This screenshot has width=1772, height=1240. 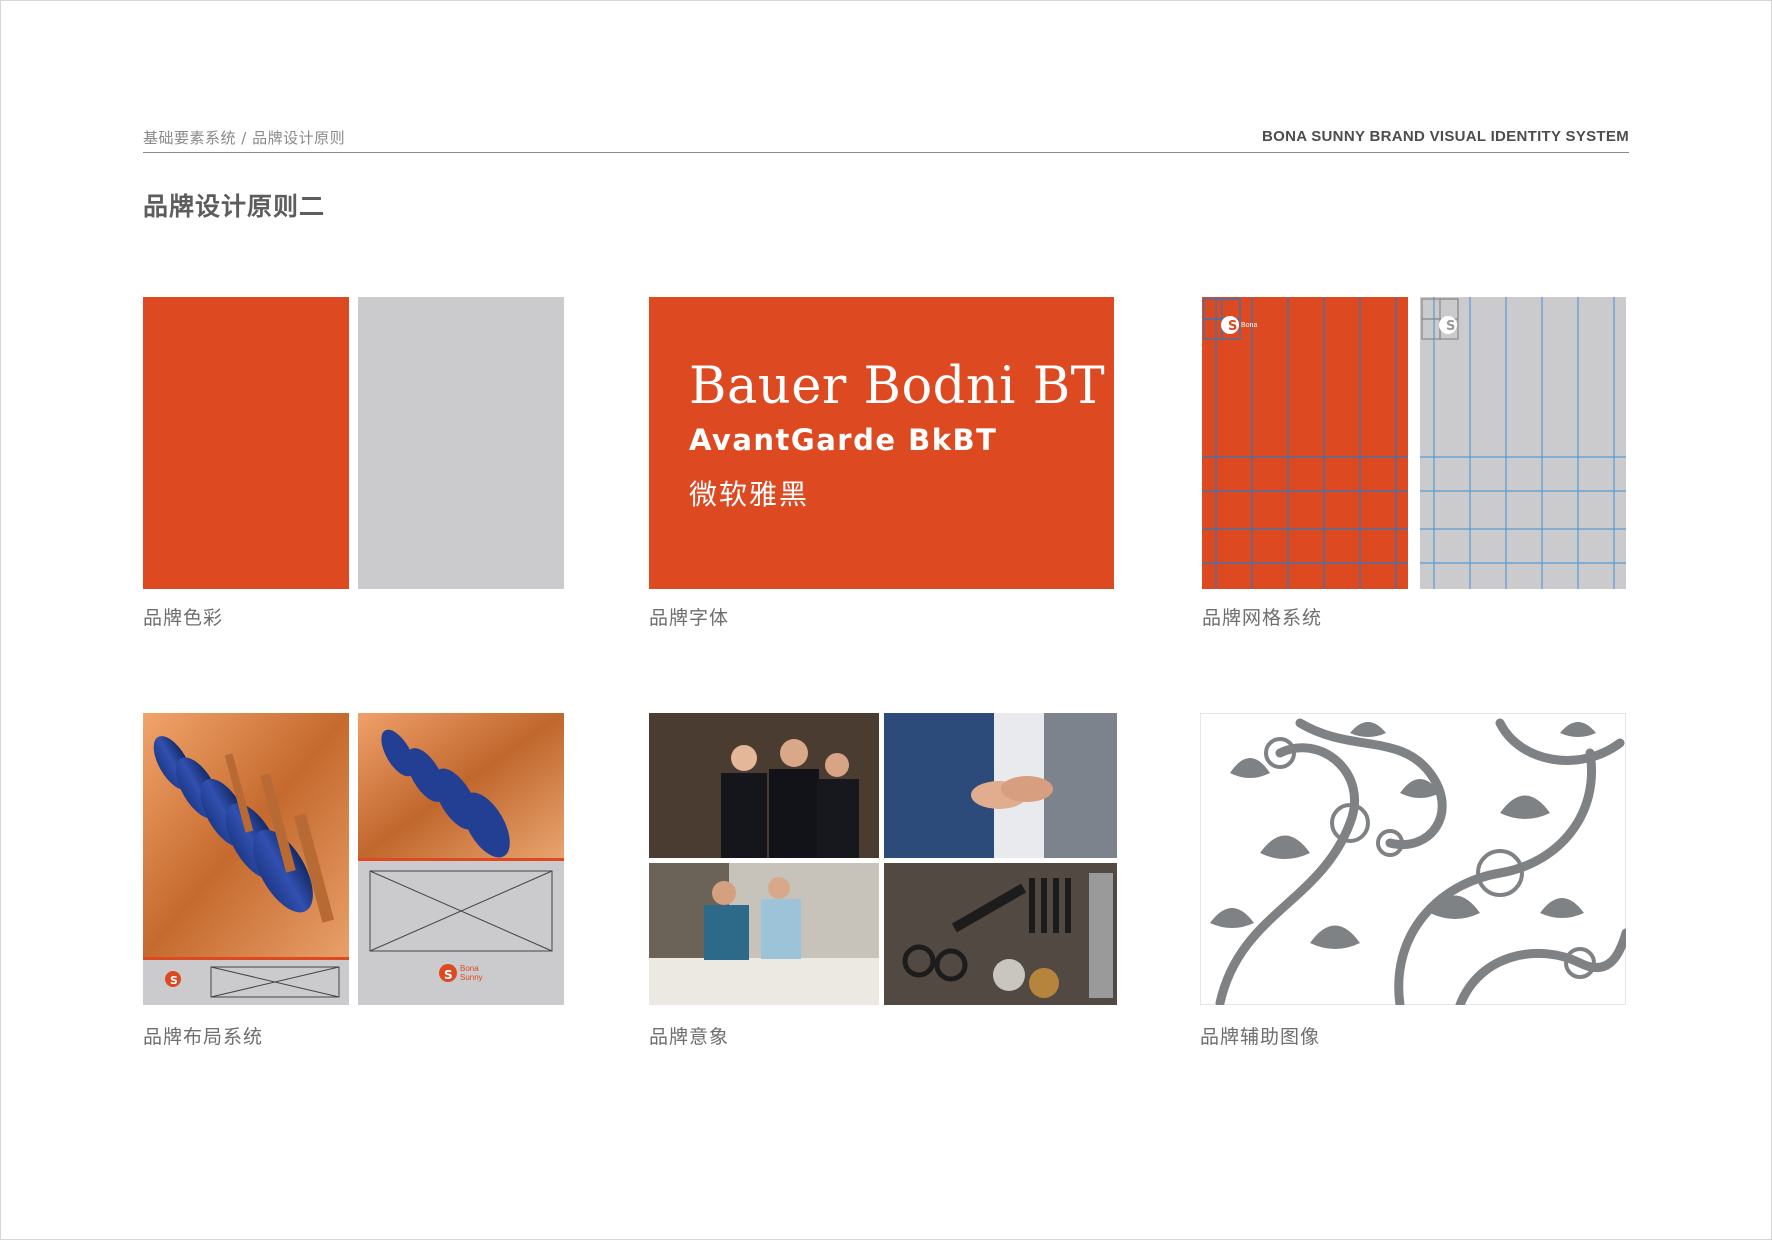 What do you see at coordinates (1262, 618) in the screenshot?
I see `caption-brand-grid: 品牌网格系统` at bounding box center [1262, 618].